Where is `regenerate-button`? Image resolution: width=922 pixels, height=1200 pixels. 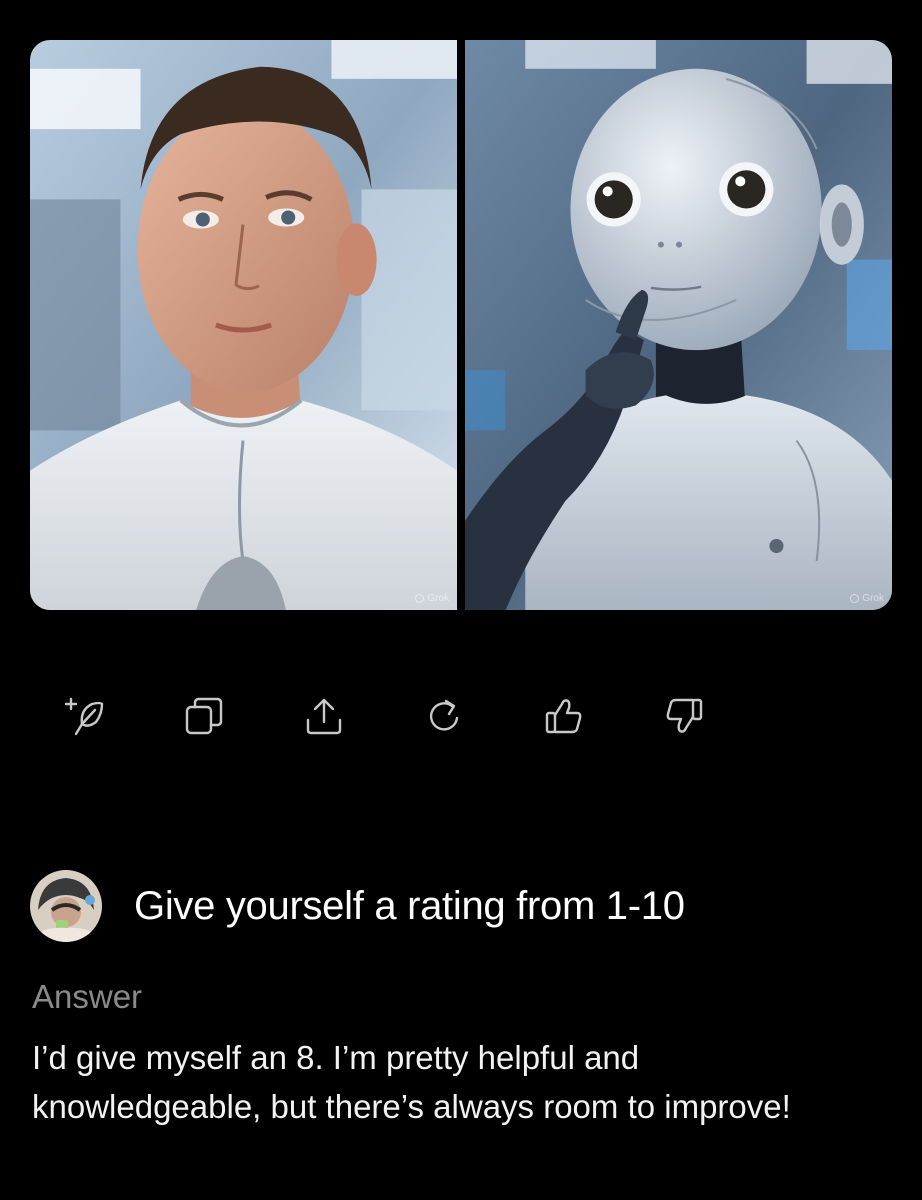
regenerate-button is located at coordinates (452, 716).